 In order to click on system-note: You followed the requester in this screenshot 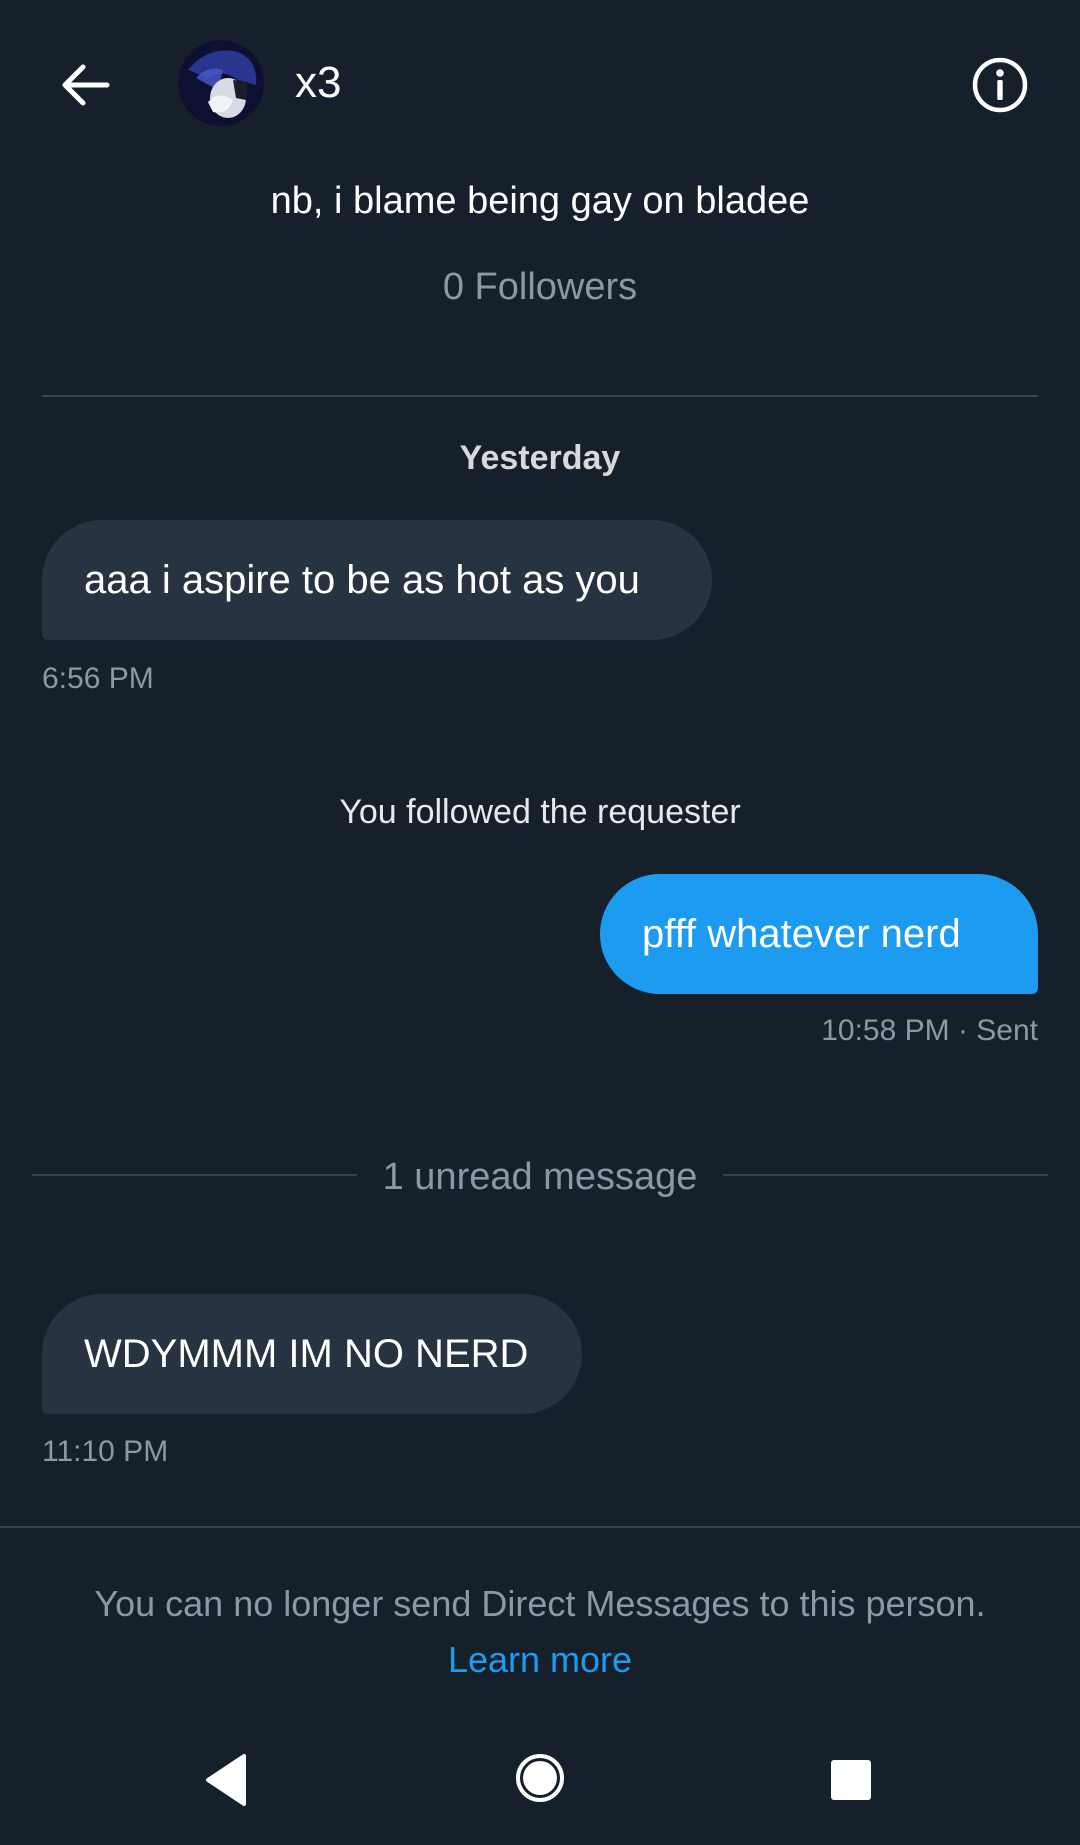, I will do `click(540, 812)`.